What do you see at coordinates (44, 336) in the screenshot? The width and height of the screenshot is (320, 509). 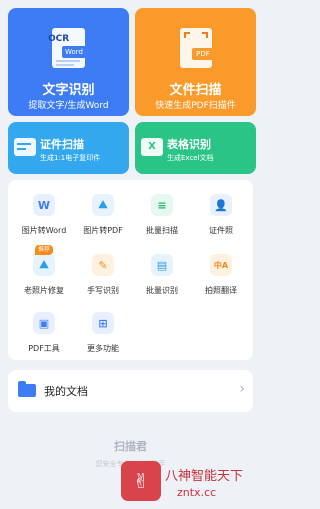 I see `tool-pdf-tools: ▣ PDF工具` at bounding box center [44, 336].